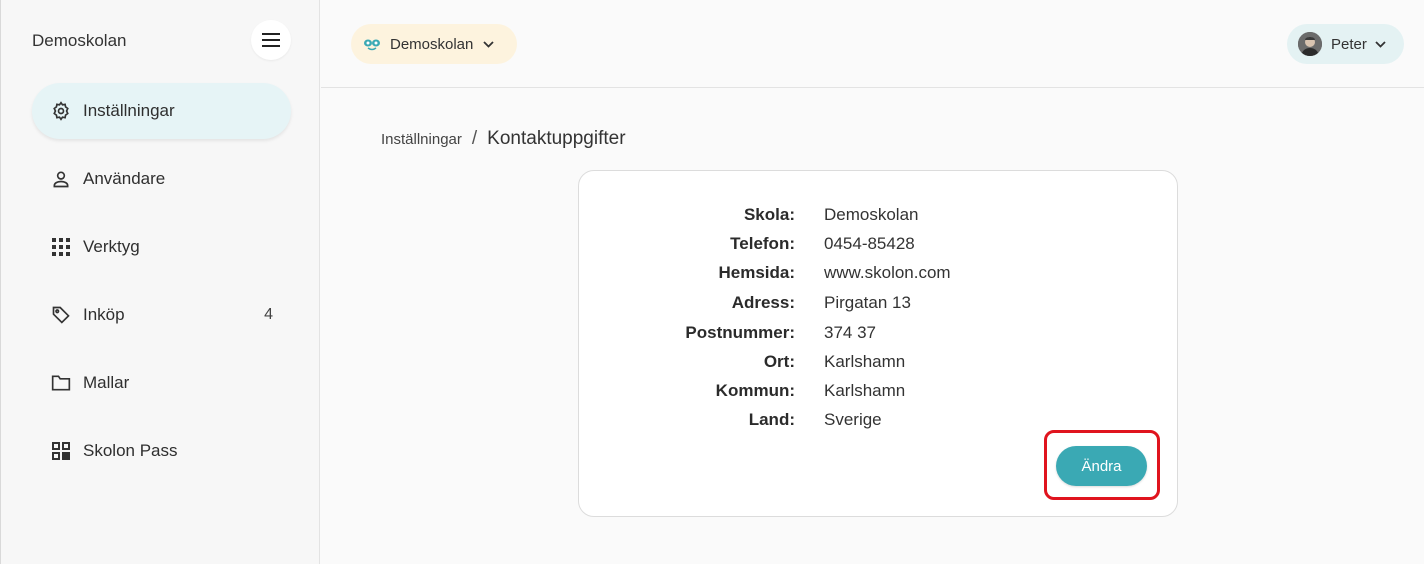 The height and width of the screenshot is (564, 1424). Describe the element at coordinates (61, 315) in the screenshot. I see `tag-icon` at that location.